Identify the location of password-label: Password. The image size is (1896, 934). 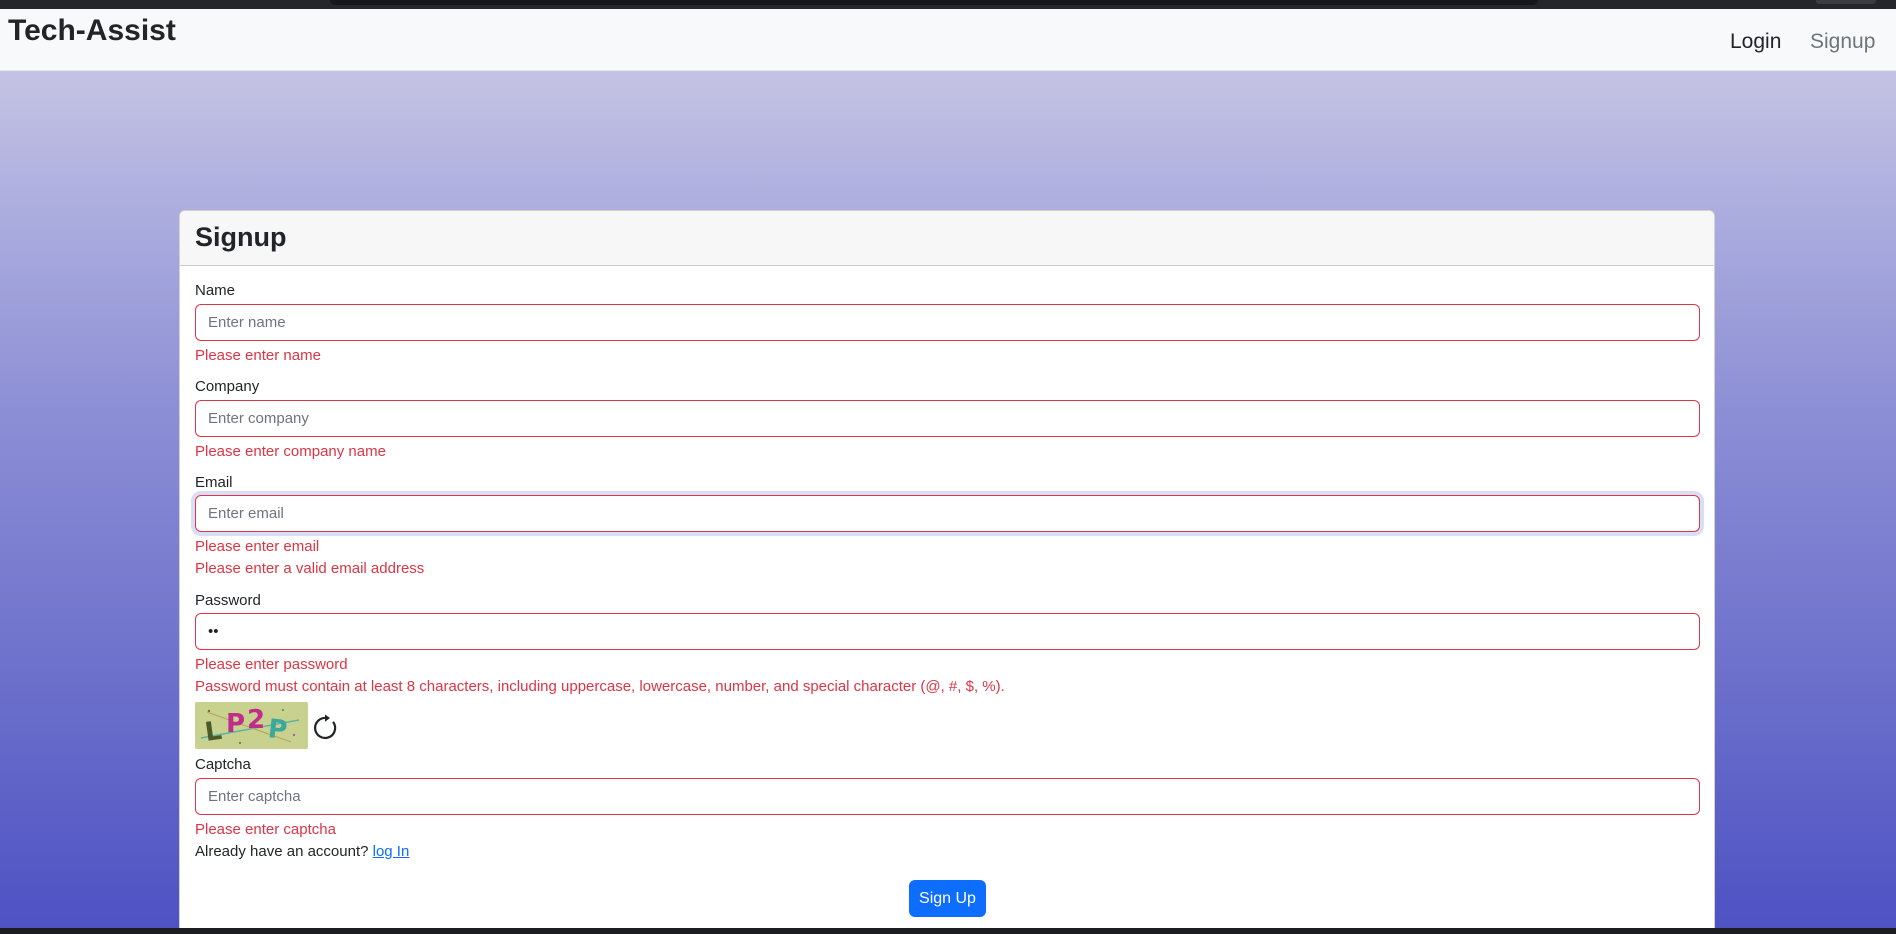
(228, 600).